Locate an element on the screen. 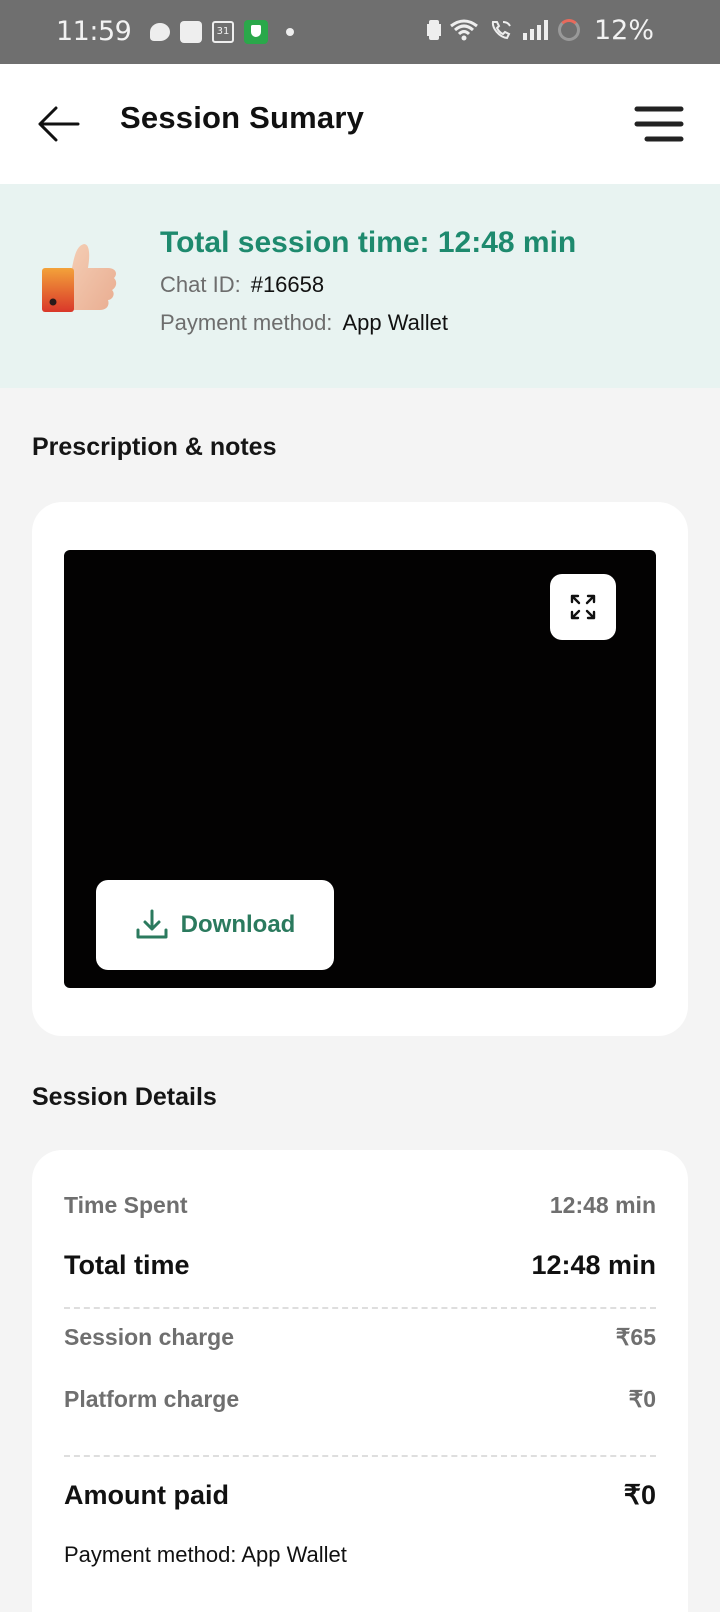 This screenshot has width=720, height=1612. notification-icons: 31 is located at coordinates (222, 32).